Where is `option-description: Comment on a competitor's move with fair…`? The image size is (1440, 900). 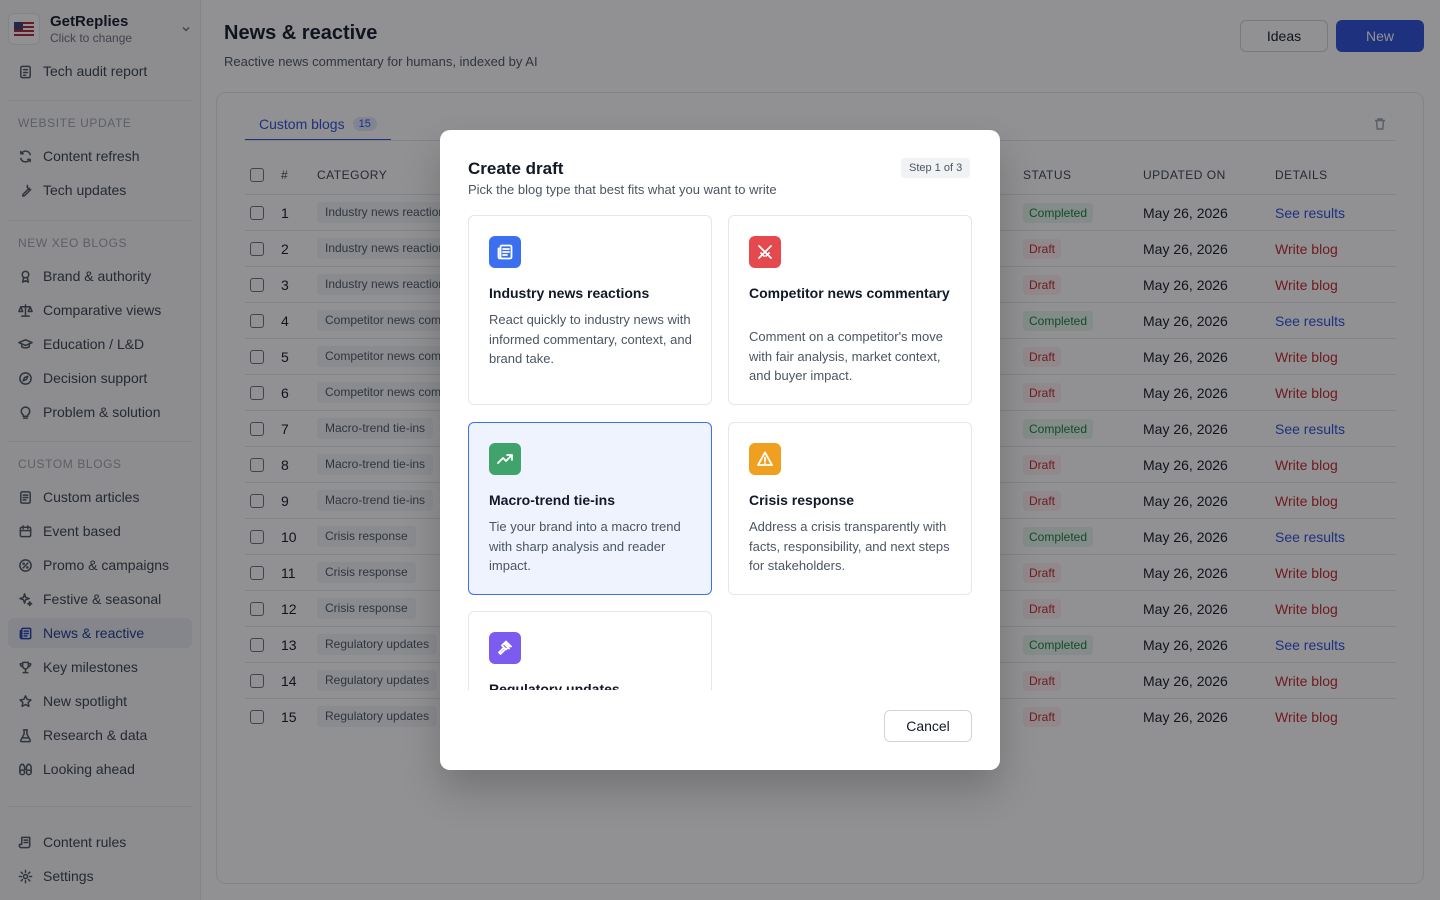
option-description: Comment on a competitor's move with fair… is located at coordinates (846, 356).